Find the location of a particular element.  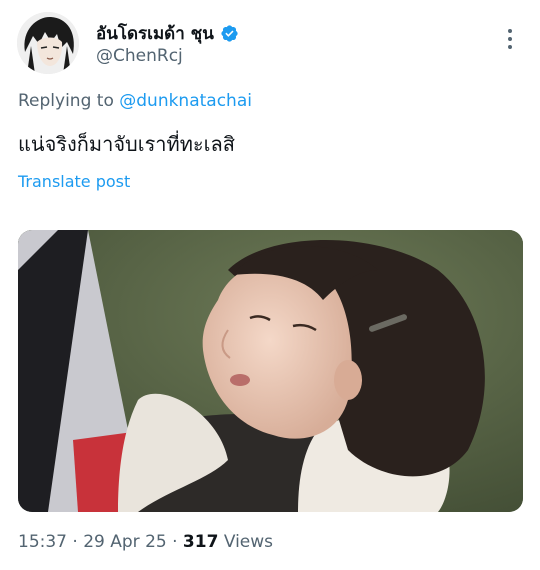

post-text: แน่จริงก็มาจับเราที่ทะเลสิ is located at coordinates (126, 144).